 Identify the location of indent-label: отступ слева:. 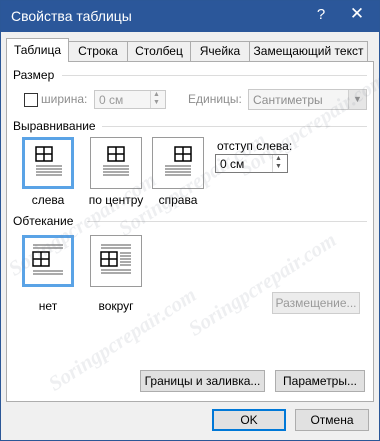
(255, 146).